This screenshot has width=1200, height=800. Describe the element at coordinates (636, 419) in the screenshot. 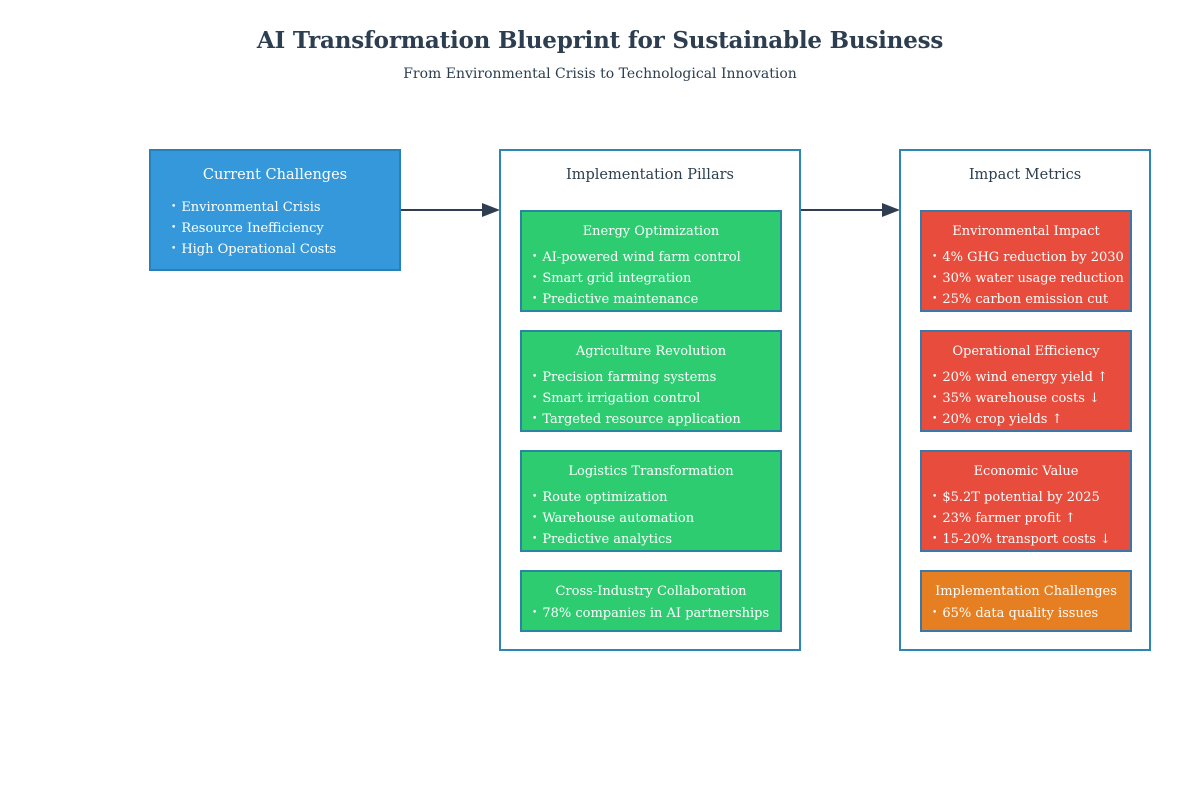

I see `pillar-item: Targeted resource application` at that location.